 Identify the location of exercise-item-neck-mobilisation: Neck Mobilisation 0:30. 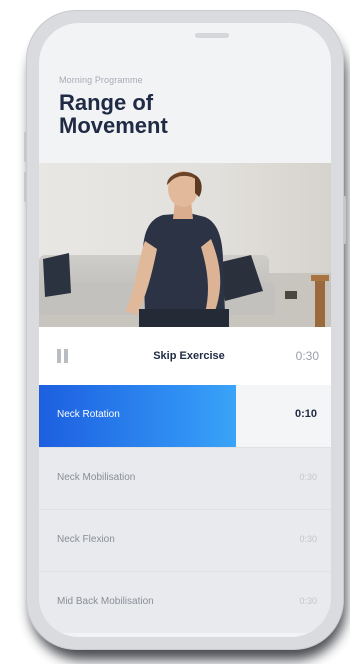
(185, 478).